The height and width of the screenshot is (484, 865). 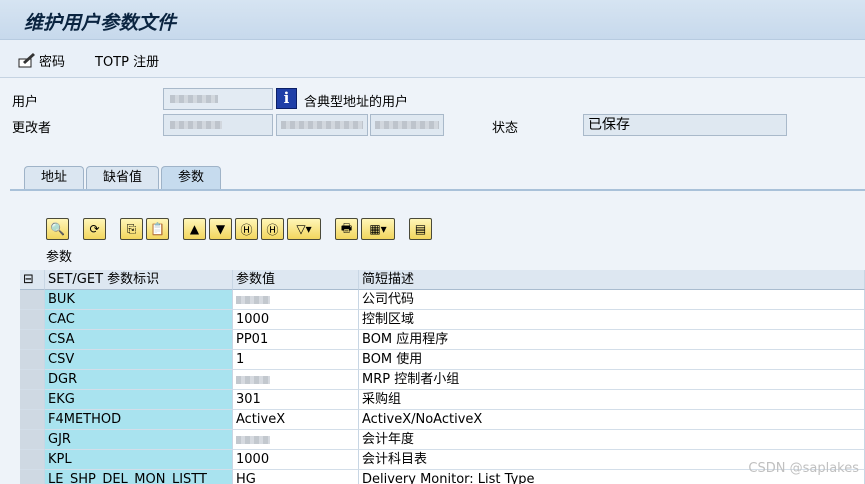 I want to click on tab-address: 地址, so click(x=54, y=178).